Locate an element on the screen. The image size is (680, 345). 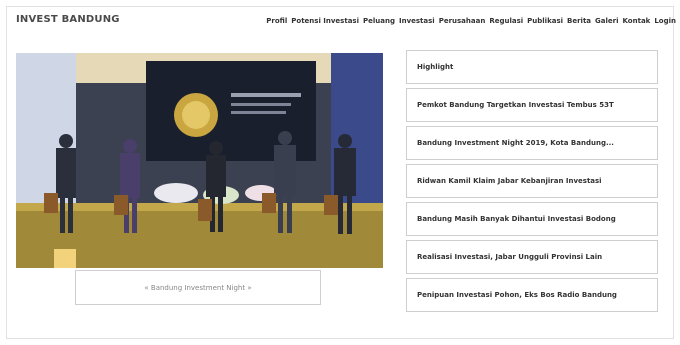
site-logo-text: INVEST BANDUNG is located at coordinates (68, 19).